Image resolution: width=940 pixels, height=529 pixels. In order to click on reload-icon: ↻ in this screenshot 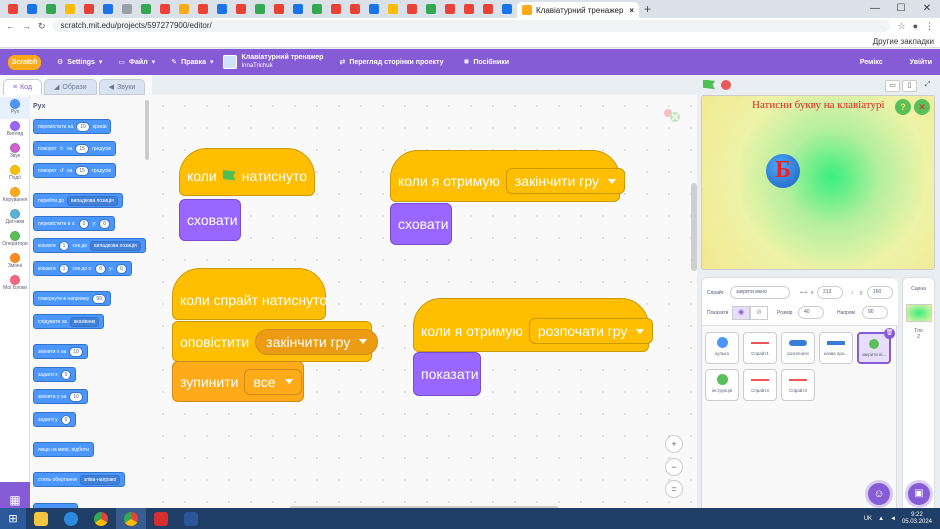, I will do `click(42, 26)`.